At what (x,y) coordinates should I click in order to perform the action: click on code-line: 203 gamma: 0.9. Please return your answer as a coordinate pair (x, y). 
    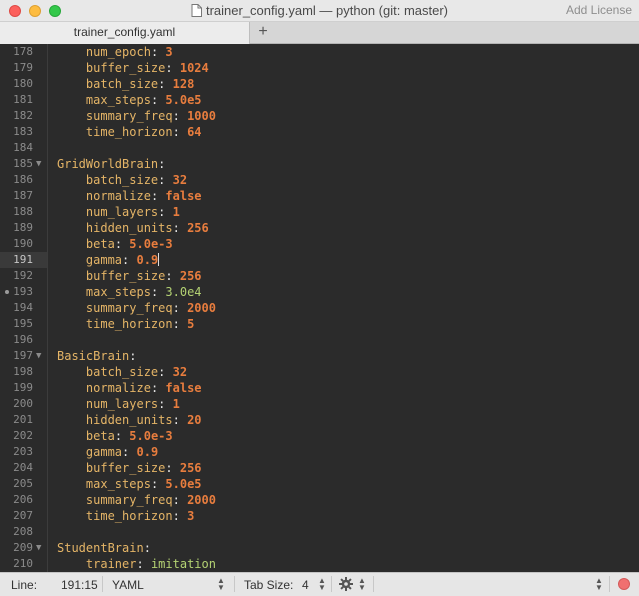
    Looking at the image, I should click on (319, 452).